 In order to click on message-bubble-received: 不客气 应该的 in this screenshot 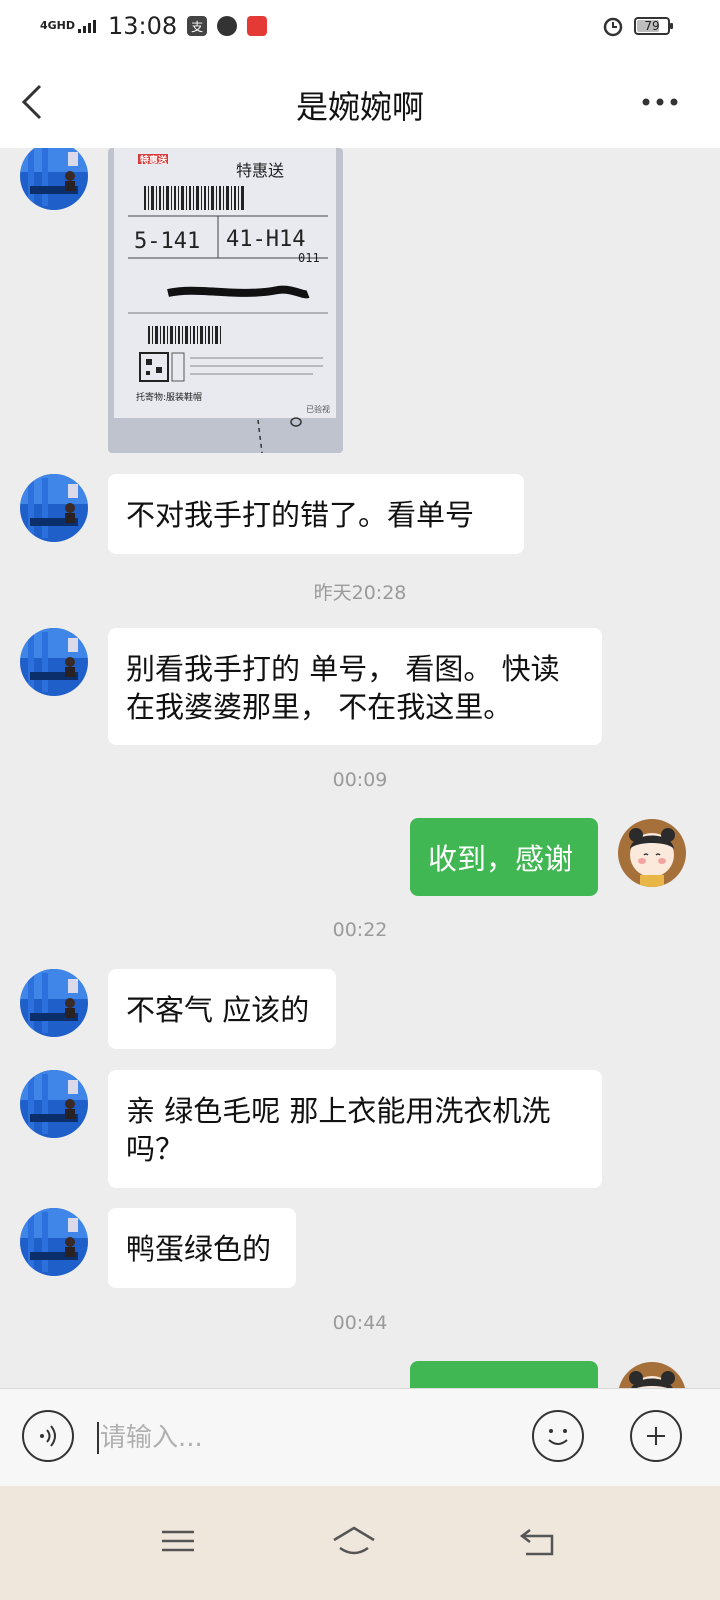, I will do `click(222, 1009)`.